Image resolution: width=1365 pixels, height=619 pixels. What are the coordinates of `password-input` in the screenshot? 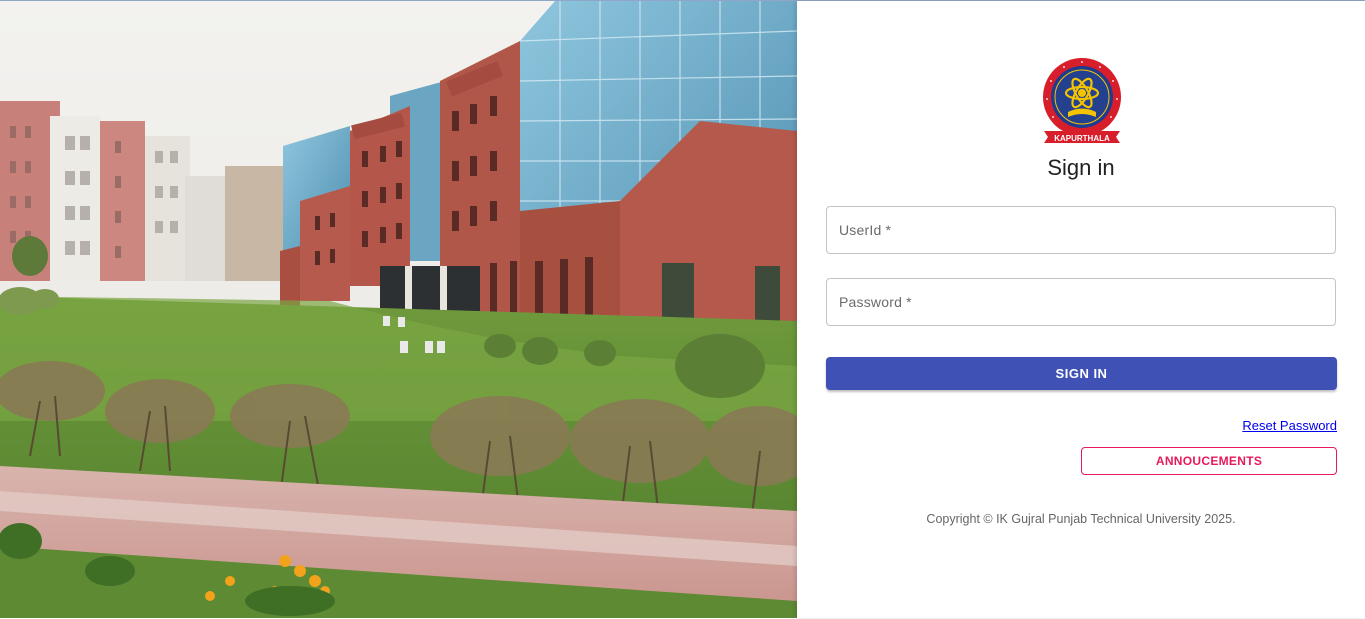 It's located at (1081, 302).